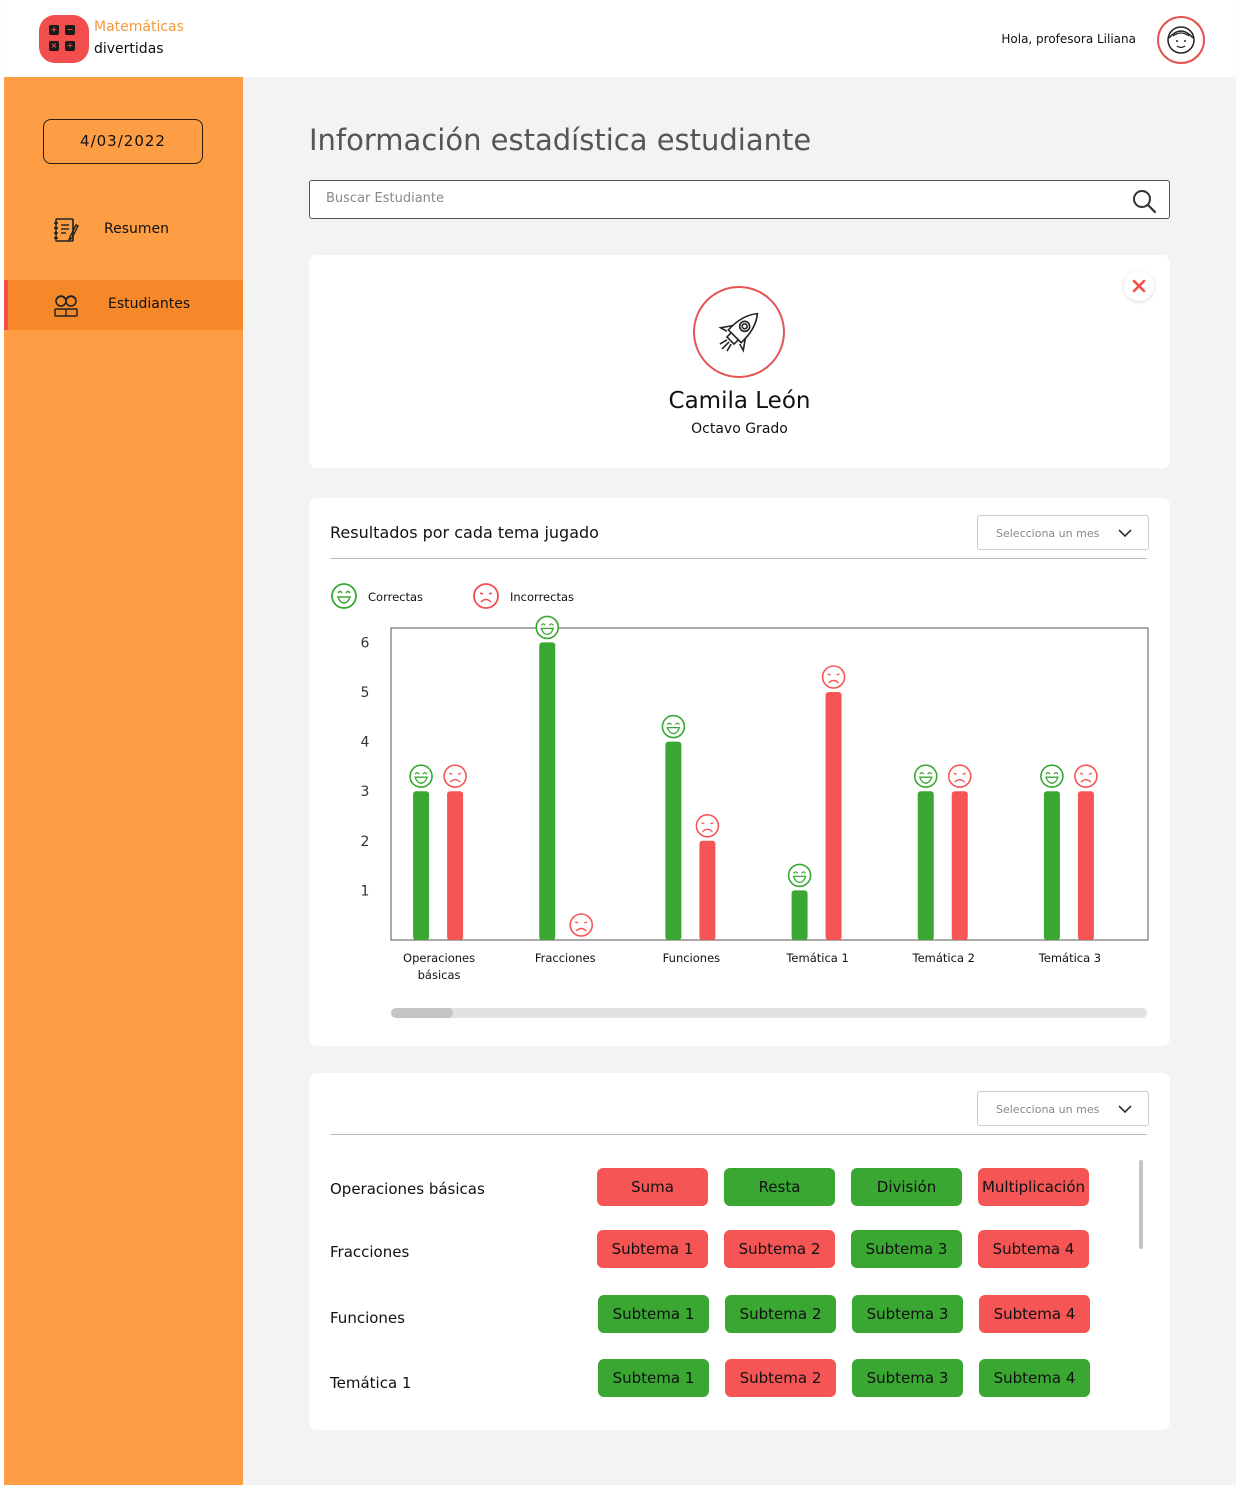 The width and height of the screenshot is (1240, 1485). Describe the element at coordinates (1068, 39) in the screenshot. I see `user-greeting: Hola, profesora Liliana` at that location.